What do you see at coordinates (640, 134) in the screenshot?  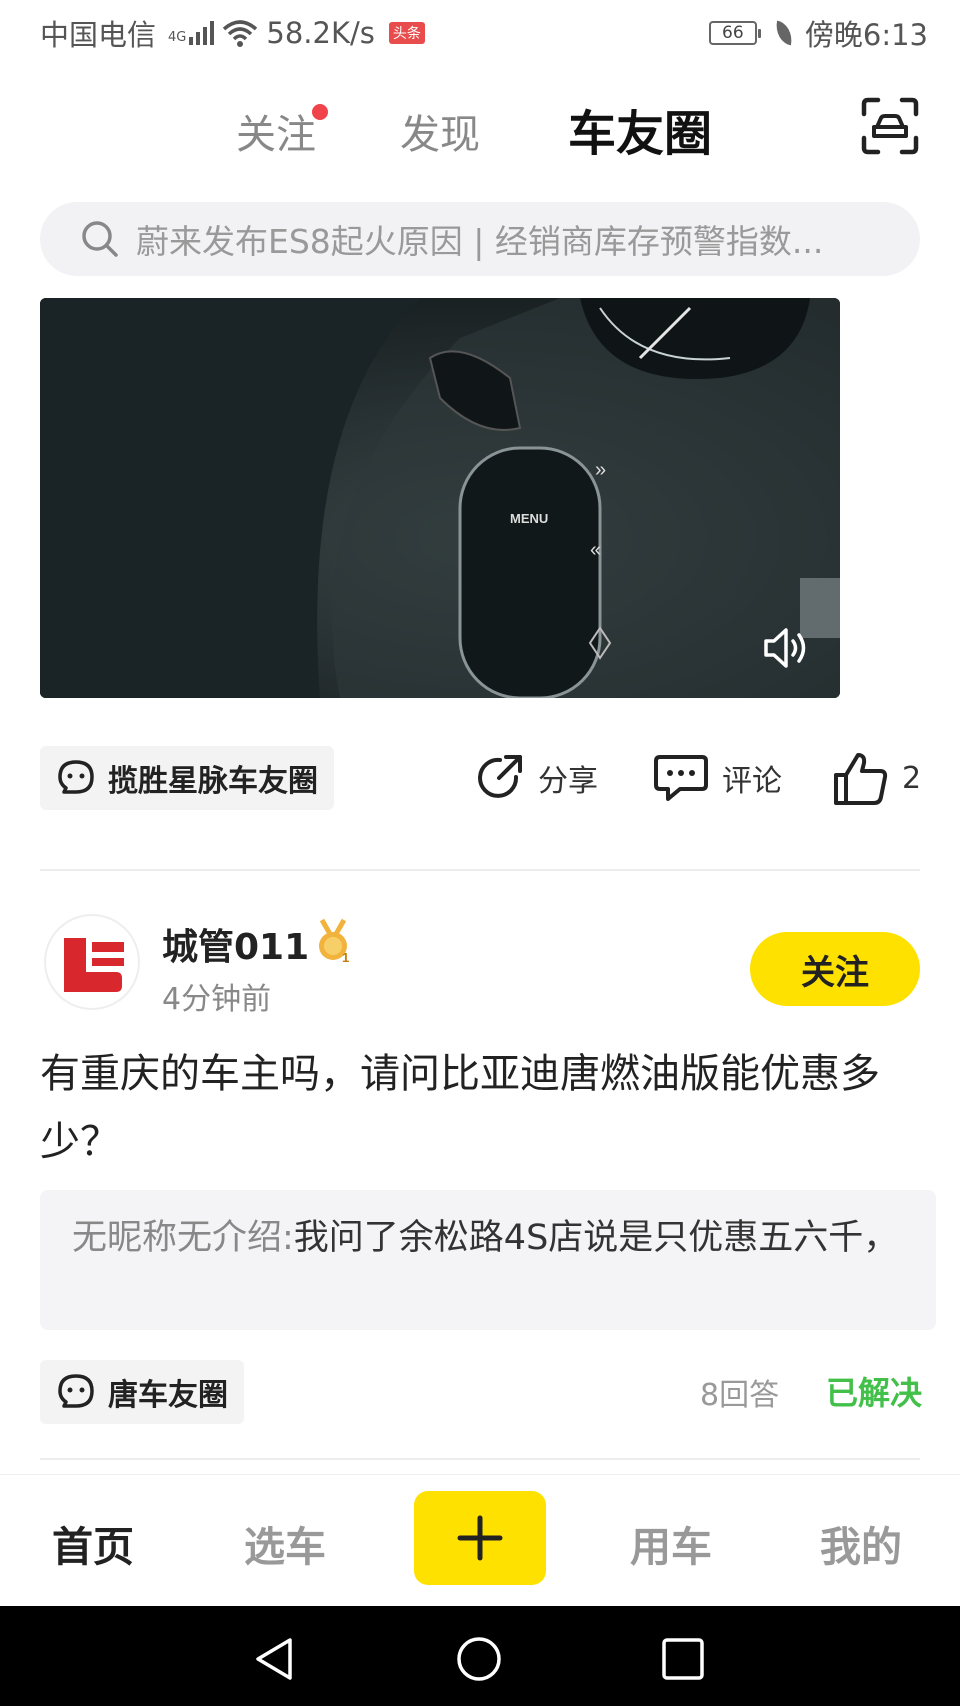 I see `tab-car-circle-label: 车友圈` at bounding box center [640, 134].